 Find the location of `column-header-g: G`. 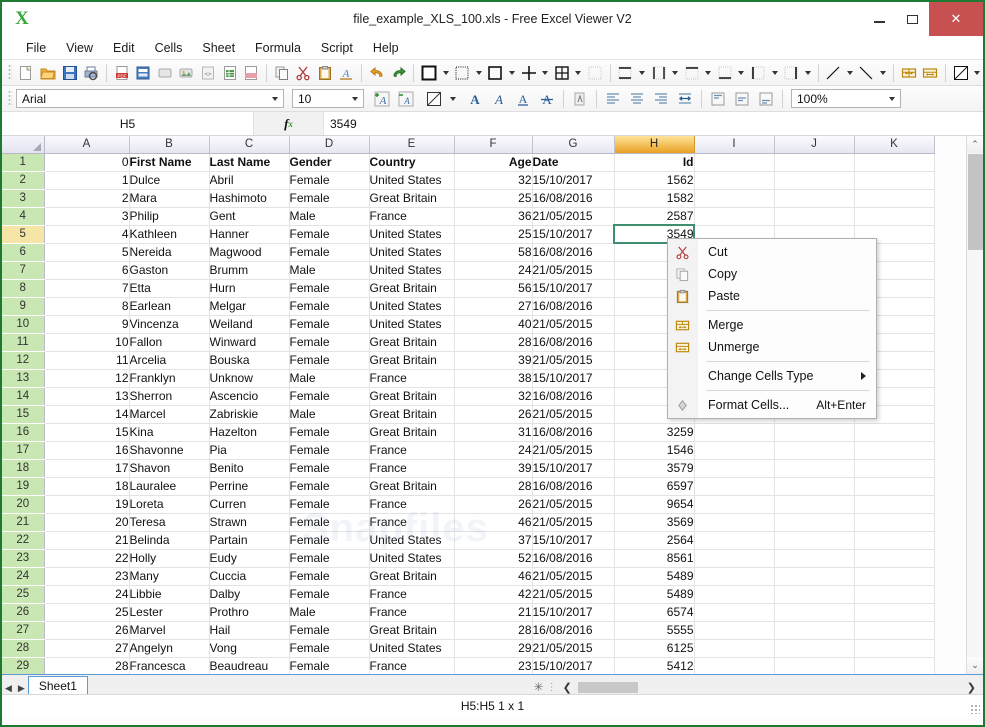

column-header-g: G is located at coordinates (573, 145).